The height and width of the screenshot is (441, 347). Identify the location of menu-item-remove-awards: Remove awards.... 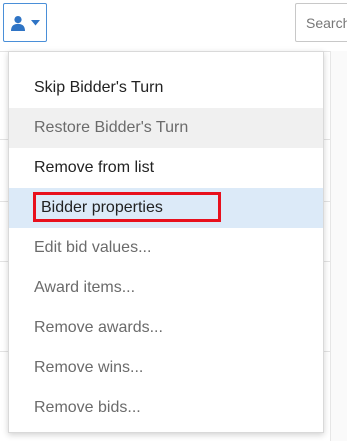
(166, 328).